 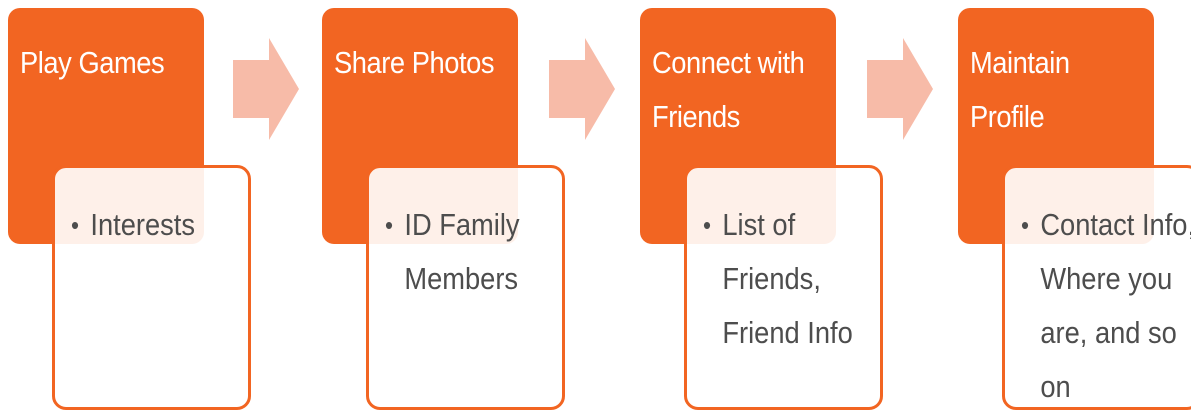 I want to click on detail-list: • Interests, so click(x=156, y=225).